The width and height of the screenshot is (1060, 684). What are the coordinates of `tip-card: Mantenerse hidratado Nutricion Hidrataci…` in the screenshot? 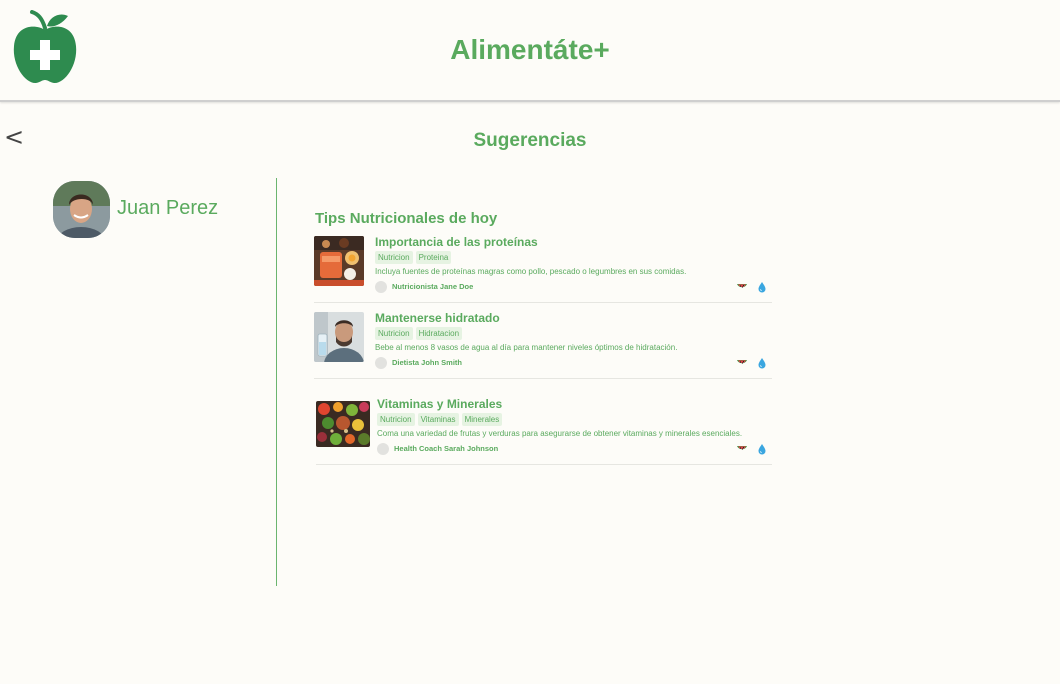 It's located at (543, 345).